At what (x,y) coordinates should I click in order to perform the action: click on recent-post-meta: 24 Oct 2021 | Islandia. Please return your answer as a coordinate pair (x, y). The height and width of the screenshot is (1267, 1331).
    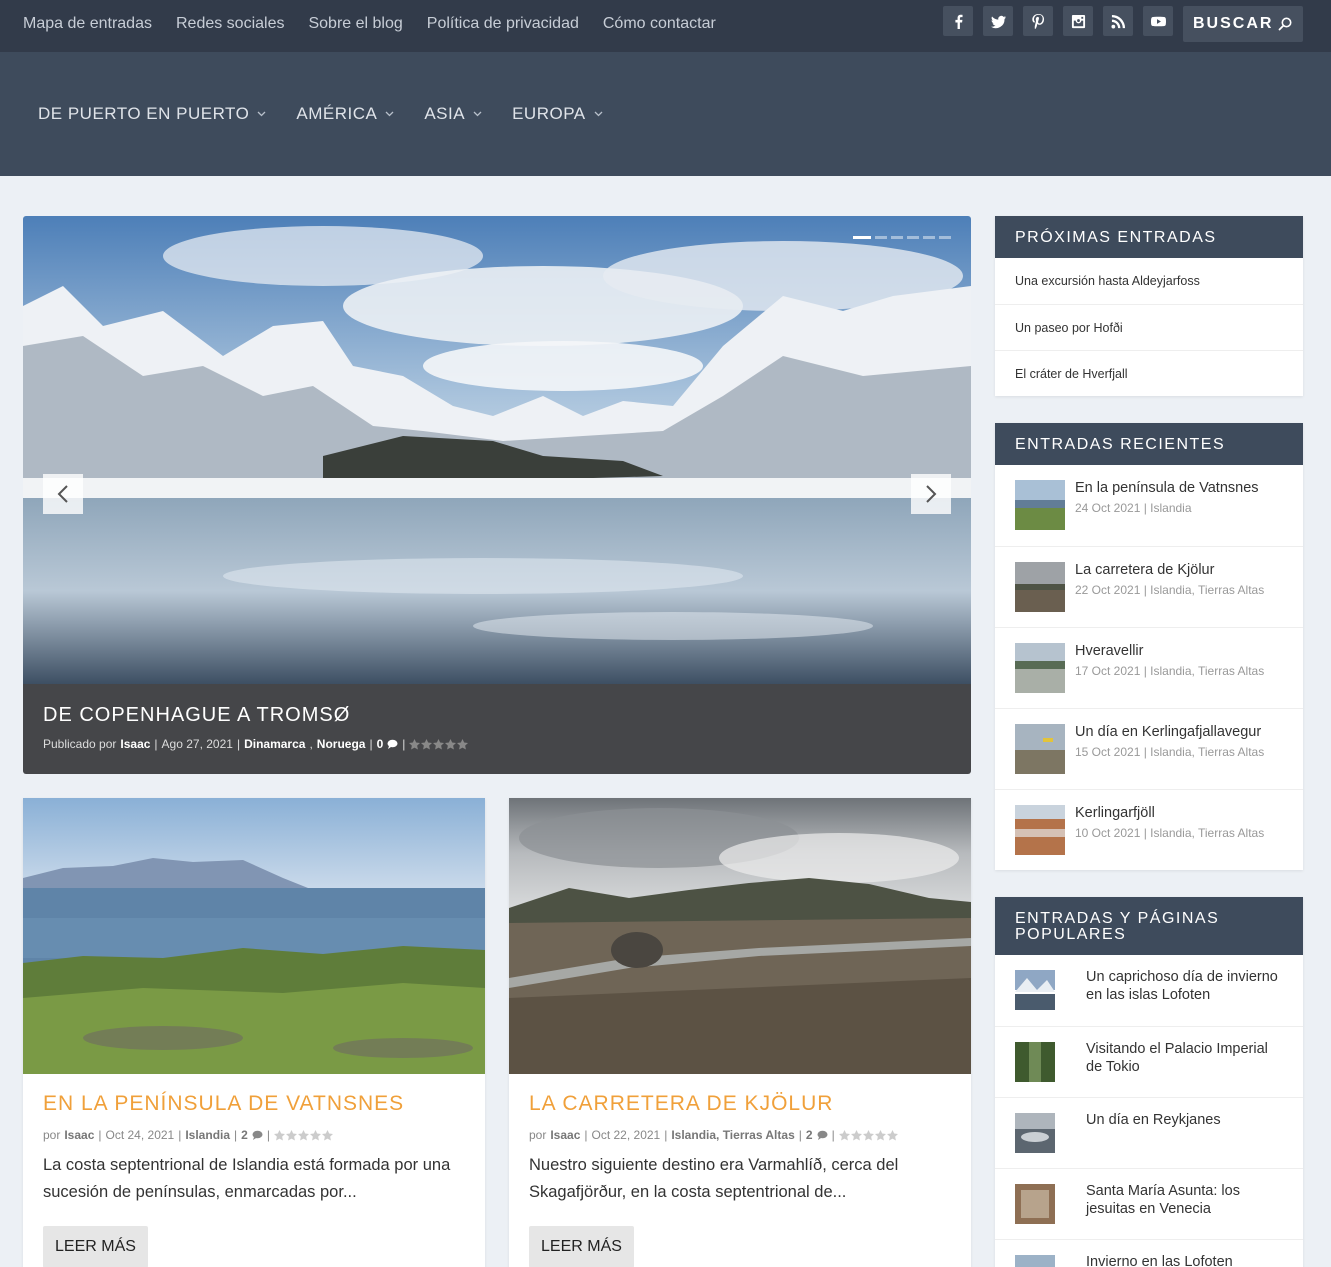
    Looking at the image, I should click on (1133, 508).